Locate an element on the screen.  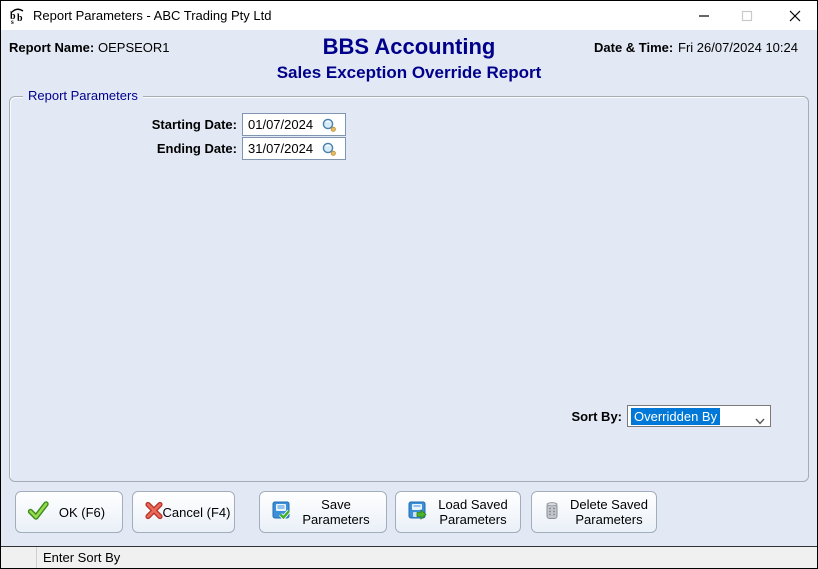
ending-date-label: Ending Date: is located at coordinates (196, 148).